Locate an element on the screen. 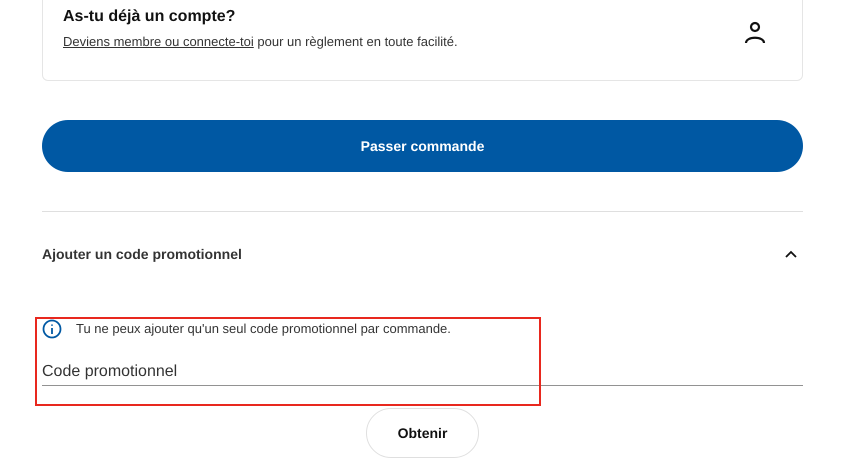 Image resolution: width=847 pixels, height=470 pixels. promo-code-field: Code promotionnel is located at coordinates (422, 372).